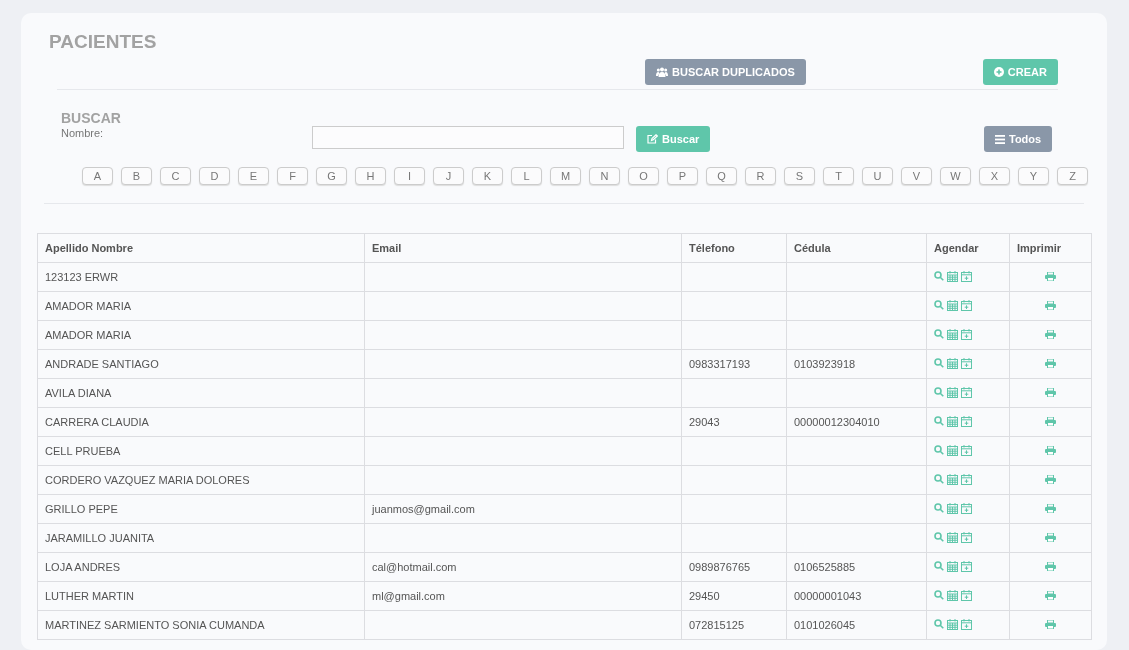  Describe the element at coordinates (856, 422) in the screenshot. I see `table-cell: 00000012304010` at that location.